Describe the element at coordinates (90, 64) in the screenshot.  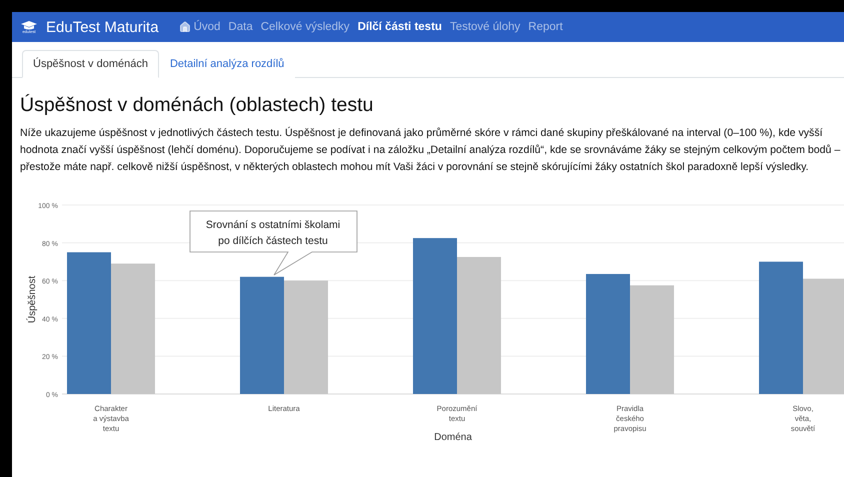
I see `tab: Úspěšnost v doménách` at that location.